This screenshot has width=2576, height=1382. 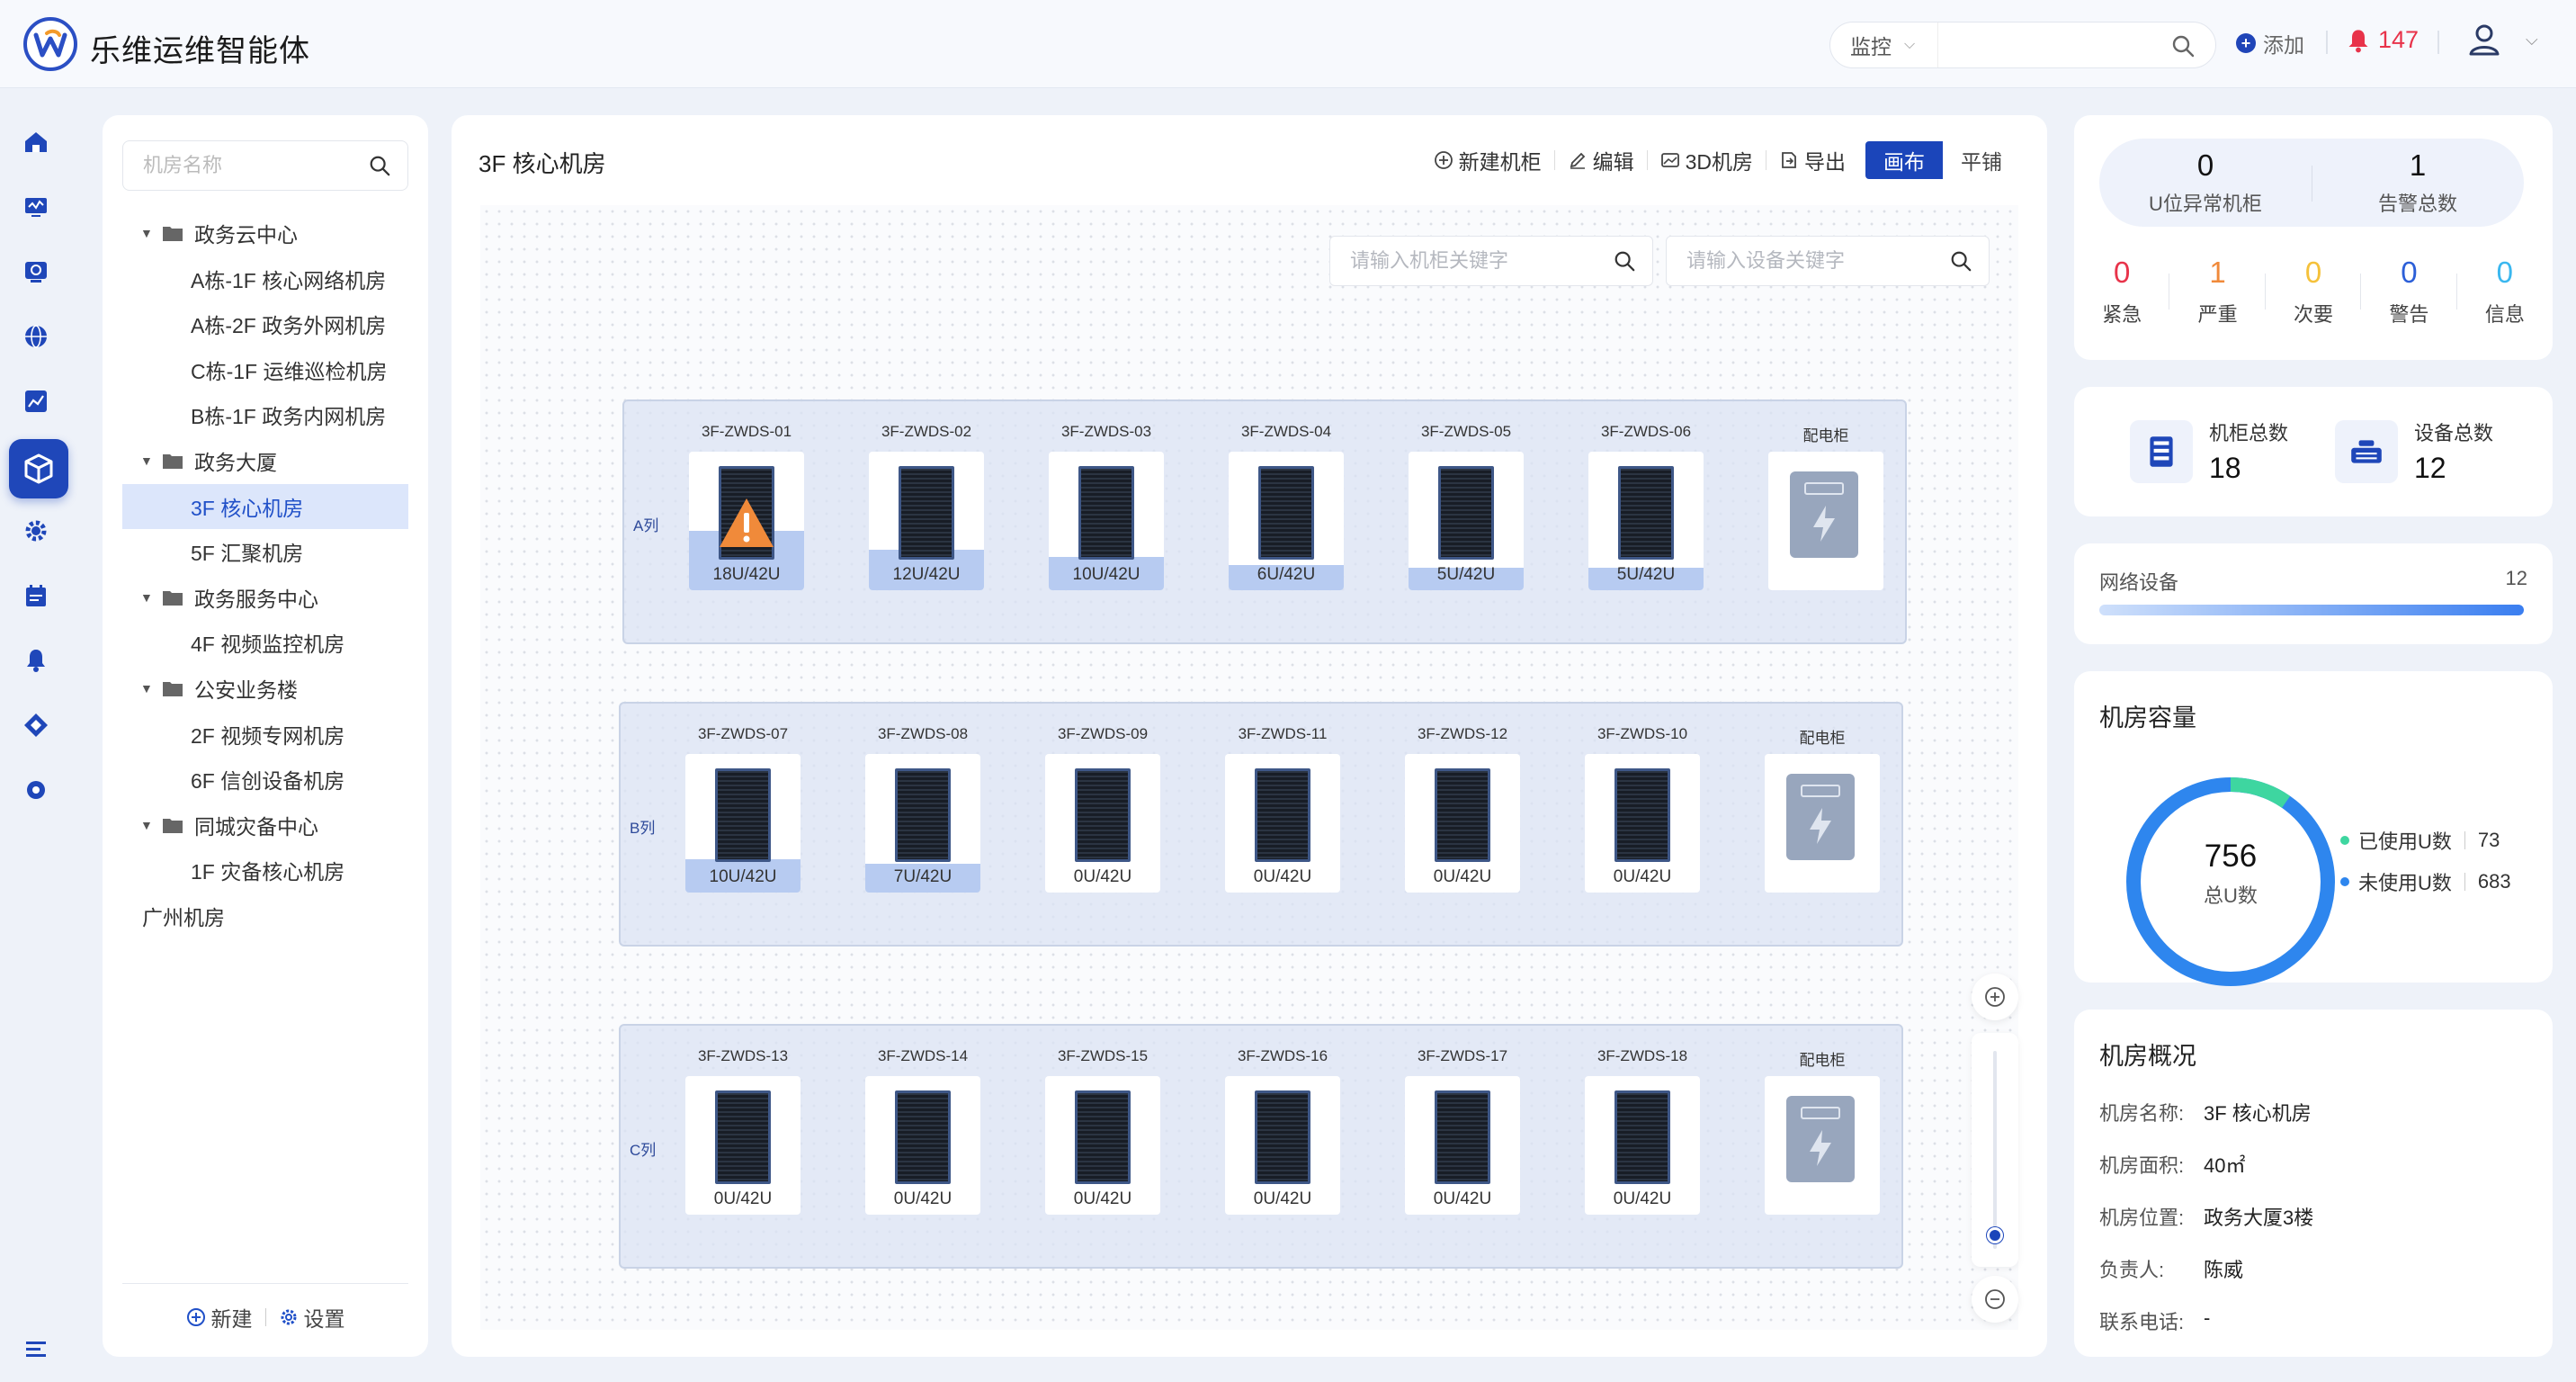 I want to click on mode-canvas-tab: 画布, so click(x=1904, y=160).